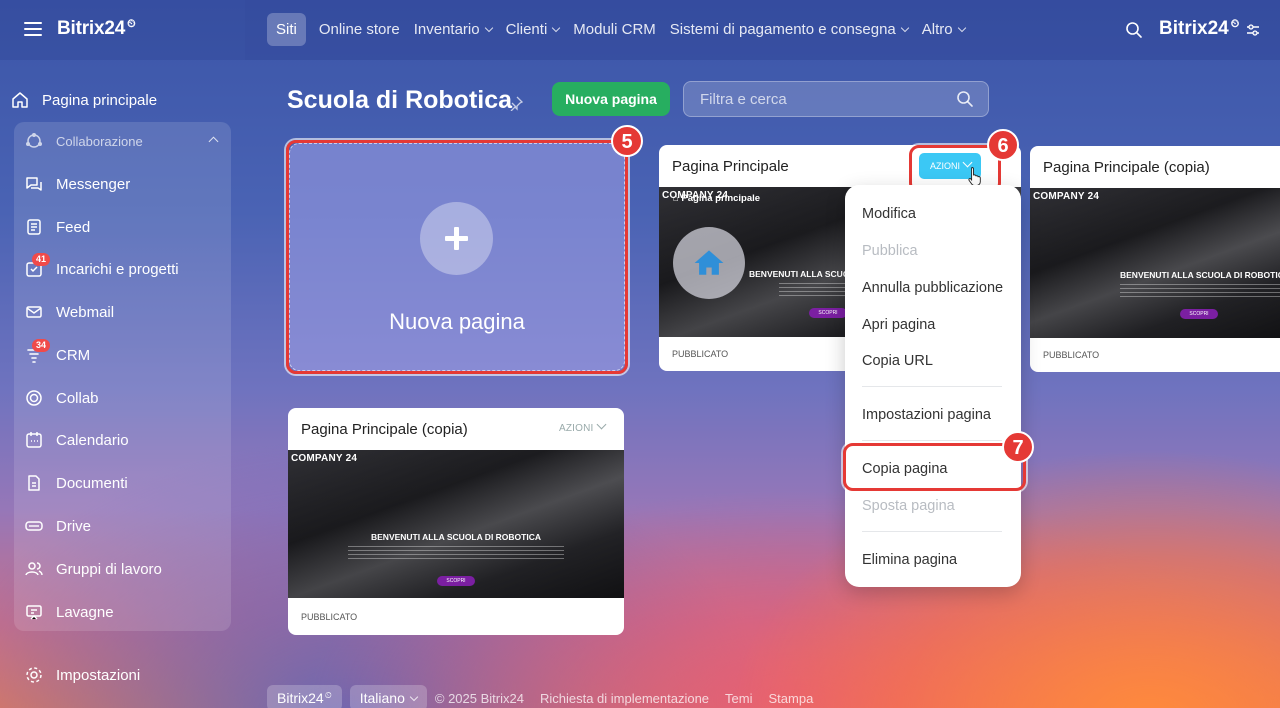 The width and height of the screenshot is (1280, 708). I want to click on preview-text-lines, so click(456, 553).